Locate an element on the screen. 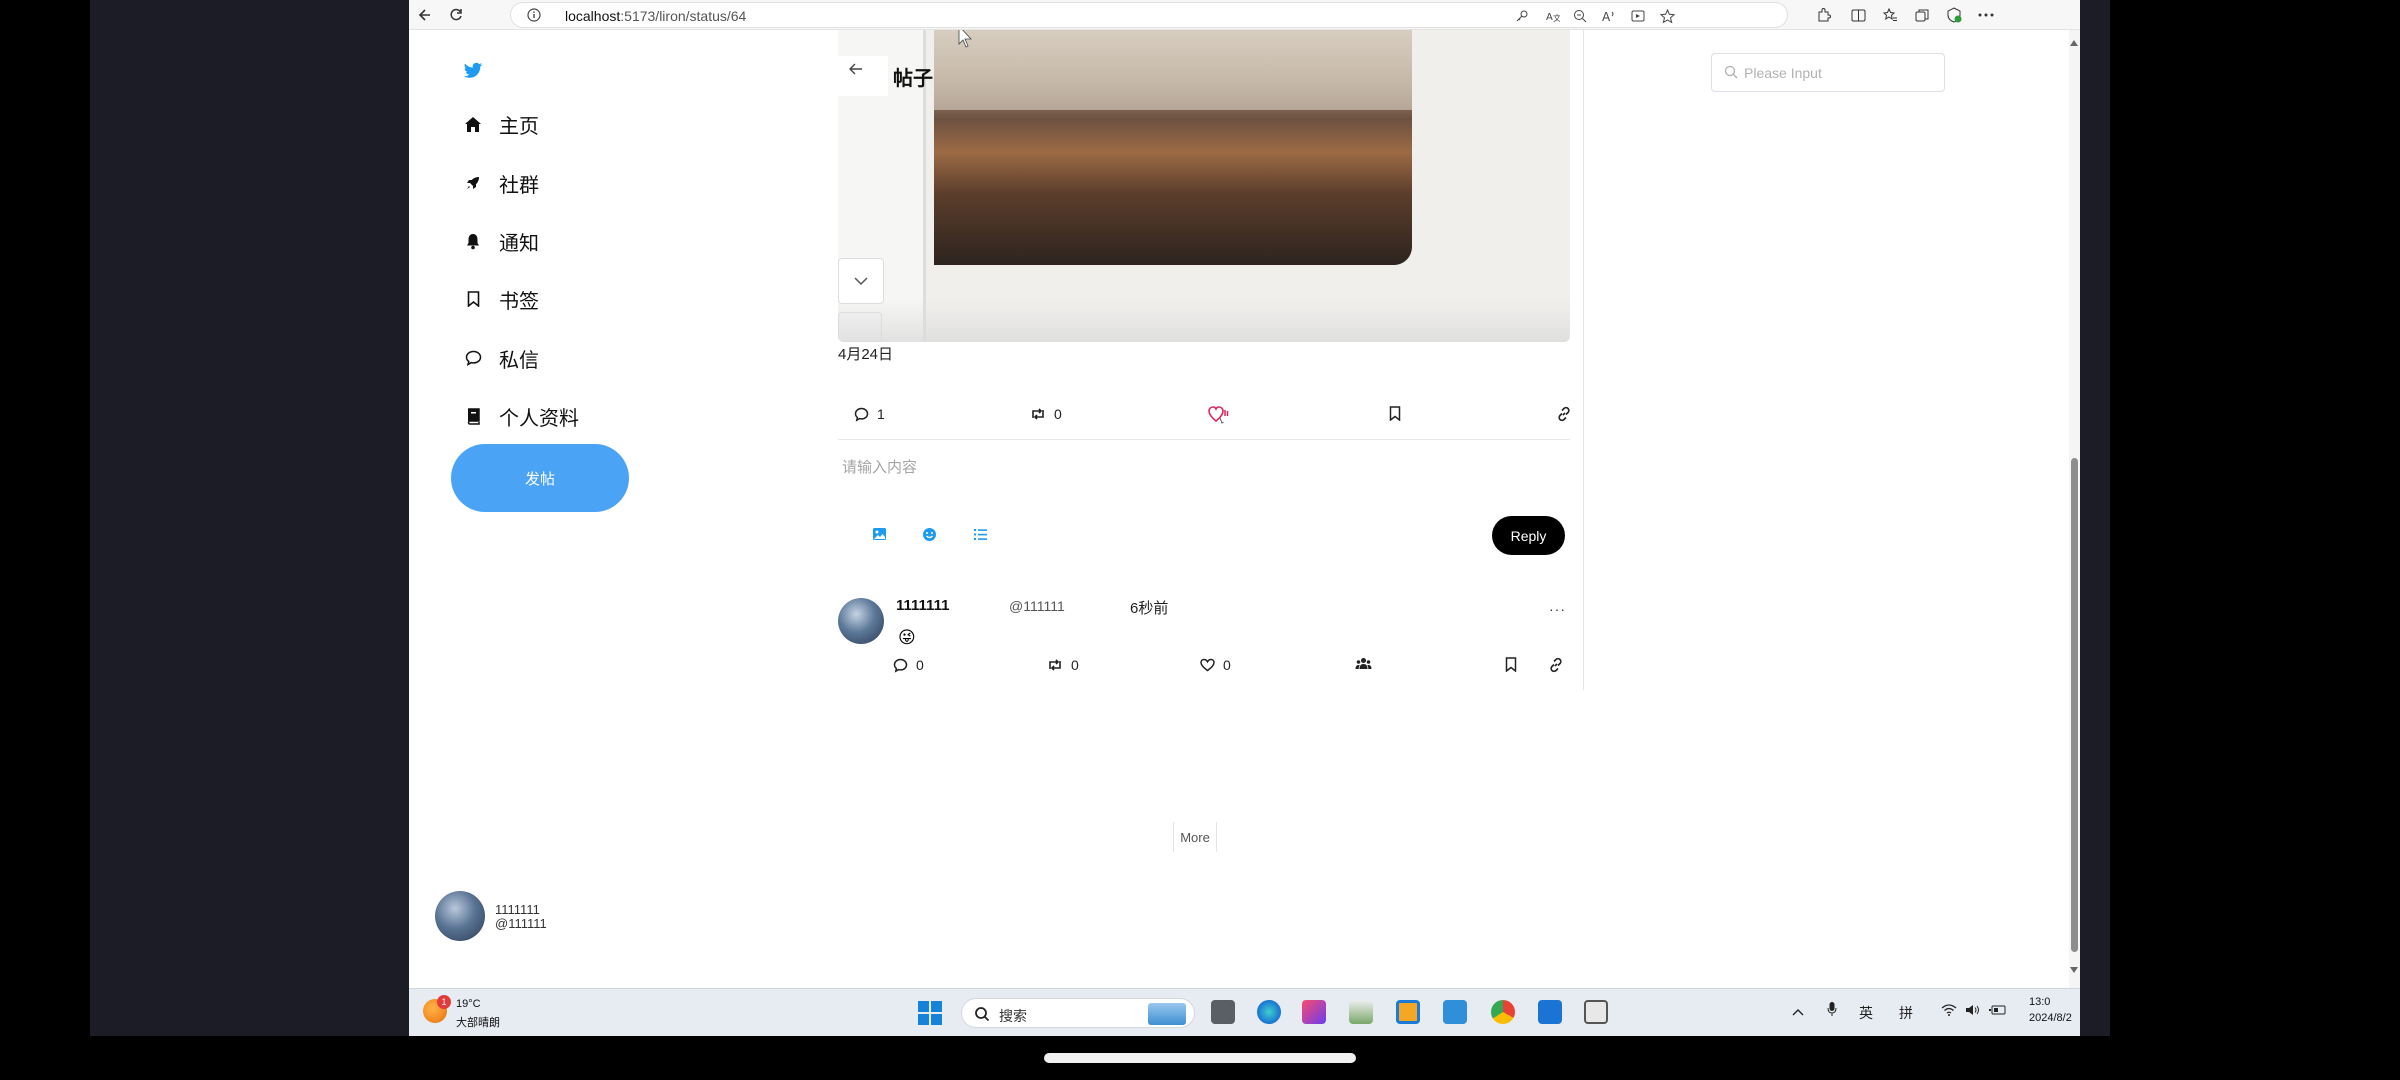  favorite-star-icon is located at coordinates (1667, 16).